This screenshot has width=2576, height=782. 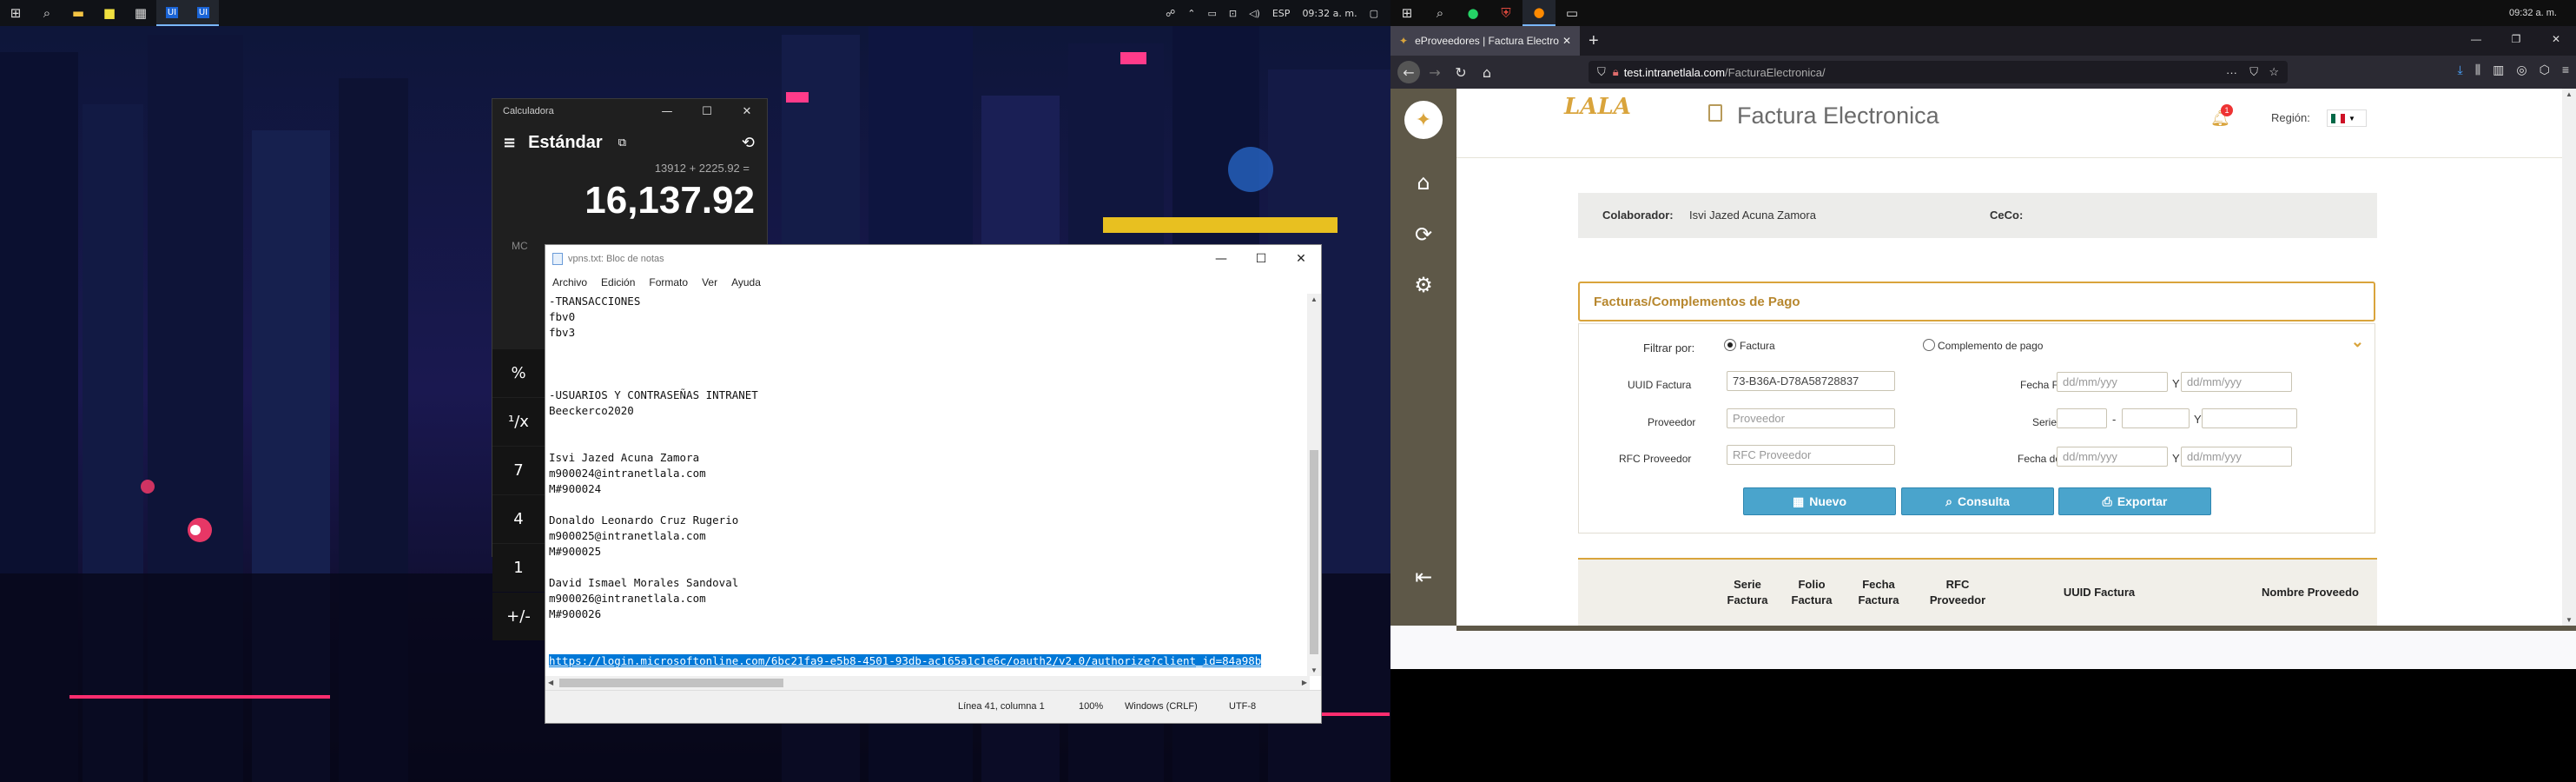 I want to click on vertical-scrollbar: ▲ ▼, so click(x=1314, y=485).